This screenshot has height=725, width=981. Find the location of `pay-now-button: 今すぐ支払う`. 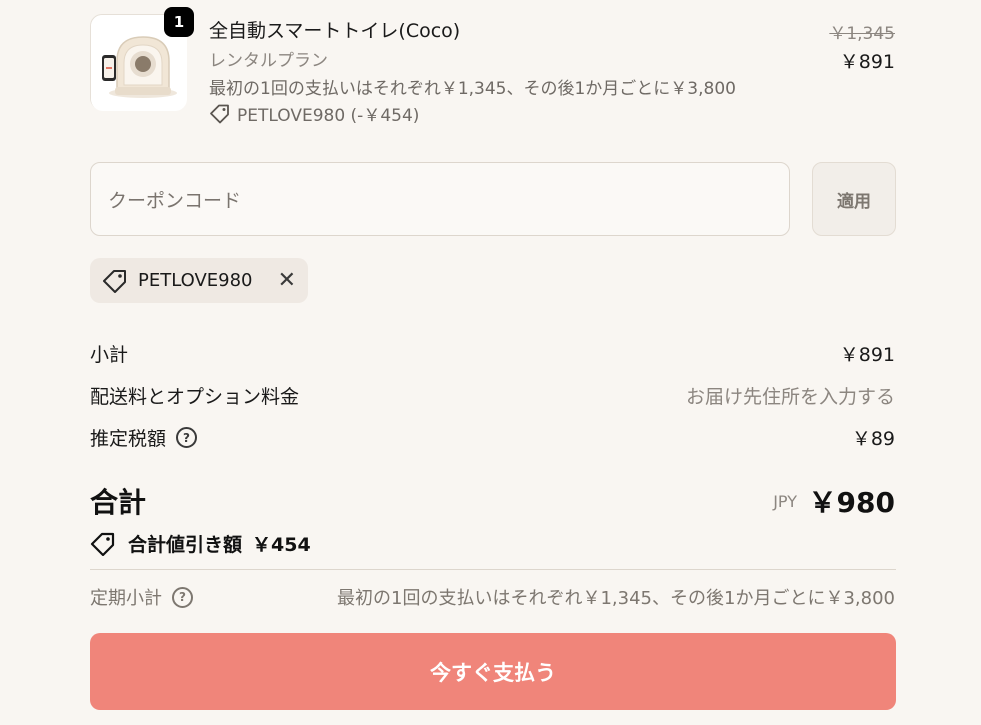

pay-now-button: 今すぐ支払う is located at coordinates (493, 671).